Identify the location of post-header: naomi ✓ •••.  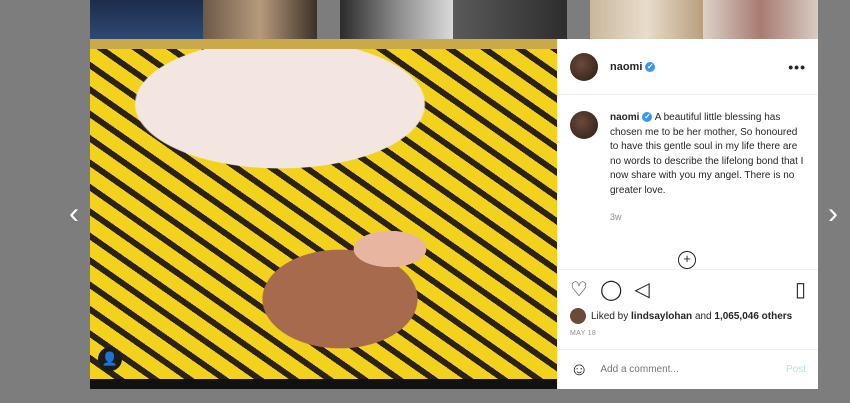
(688, 67).